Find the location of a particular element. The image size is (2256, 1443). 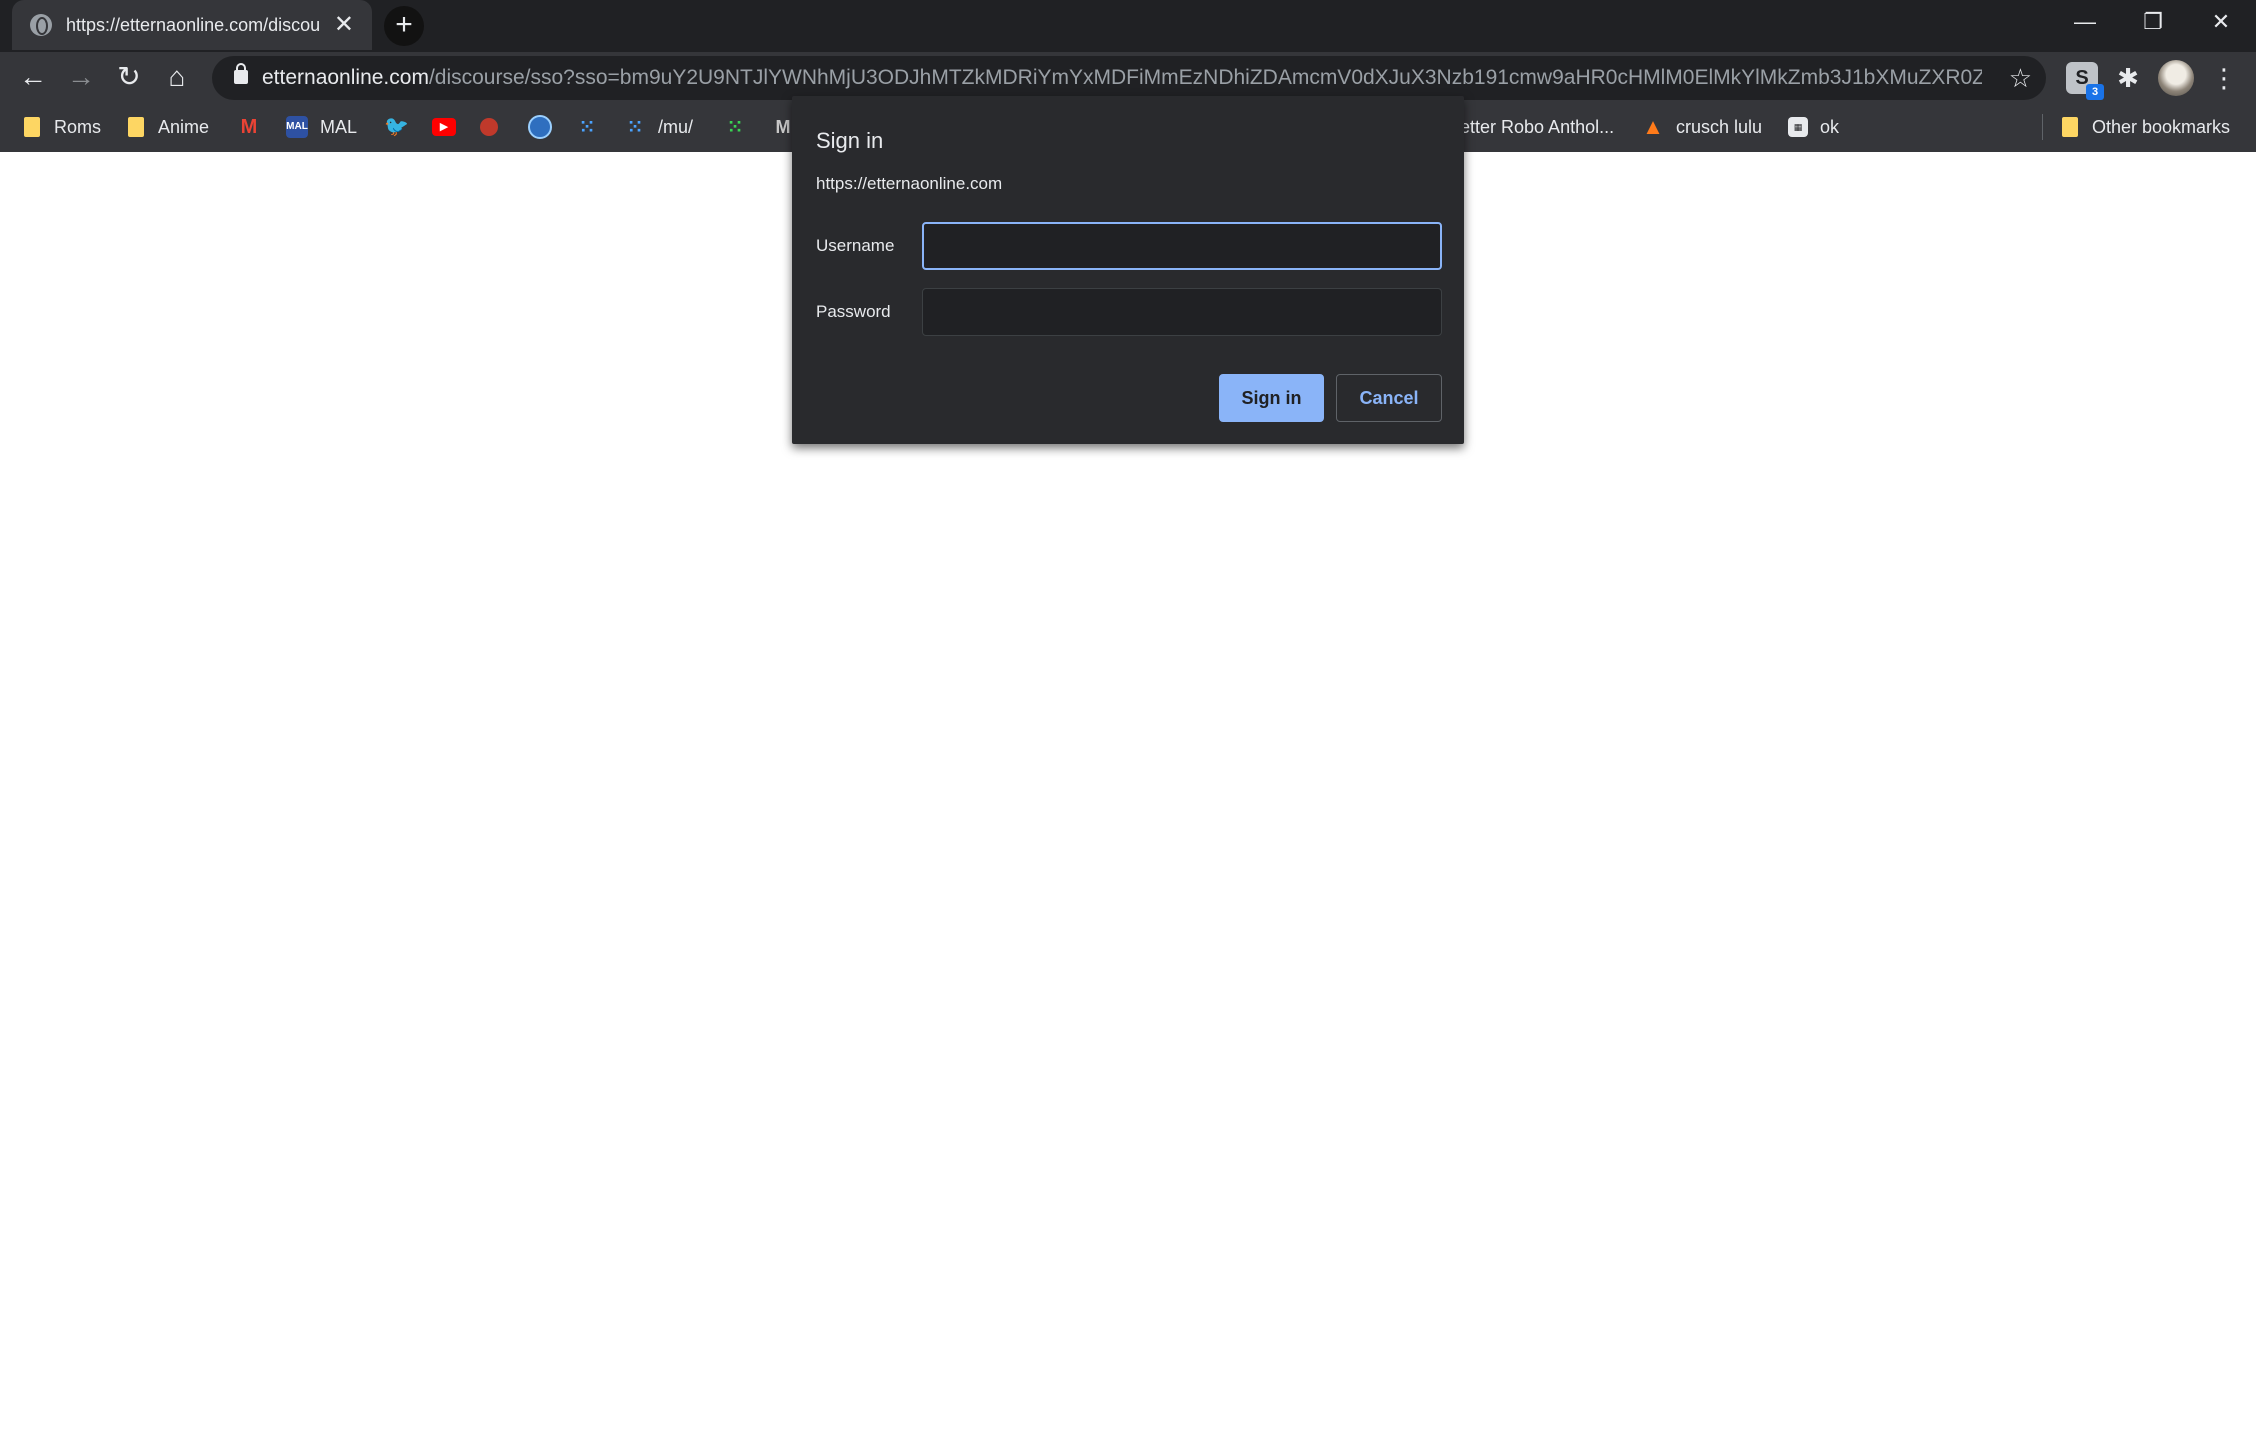

restore-button: ❐ is located at coordinates (2153, 22).